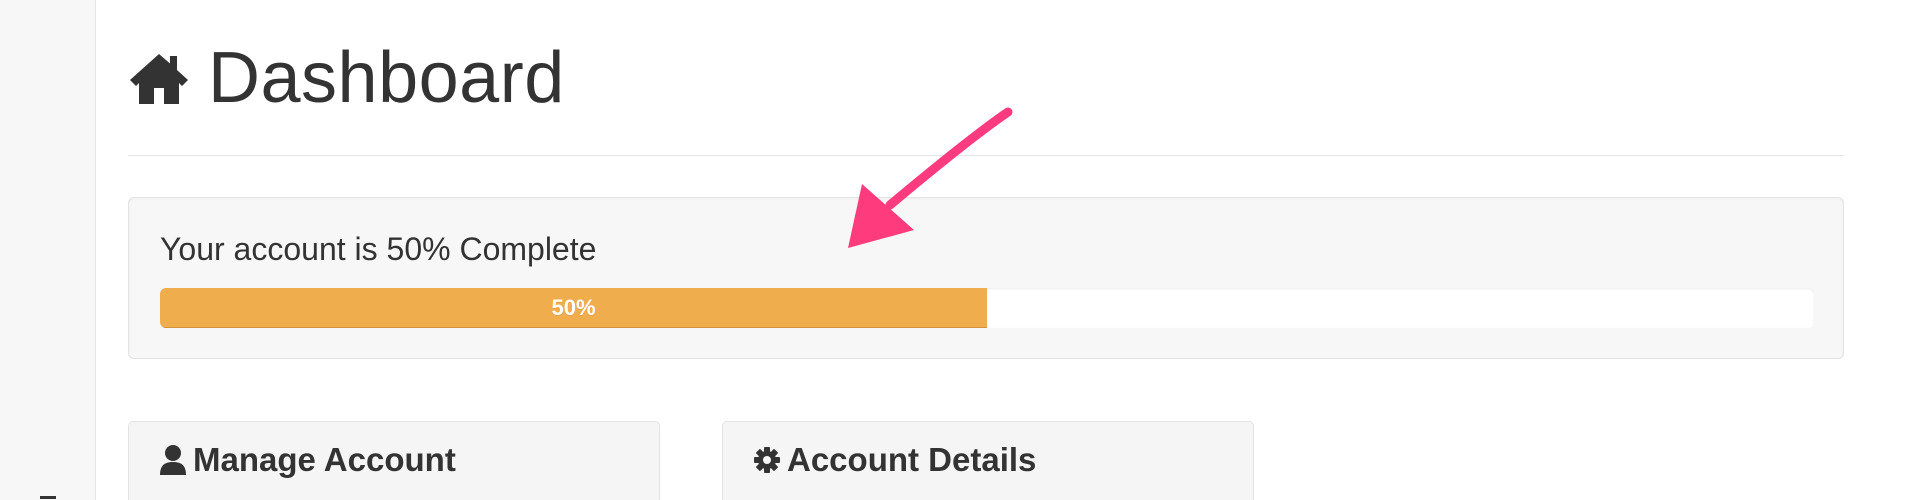 The height and width of the screenshot is (500, 1908). I want to click on sidebar-marker, so click(48, 497).